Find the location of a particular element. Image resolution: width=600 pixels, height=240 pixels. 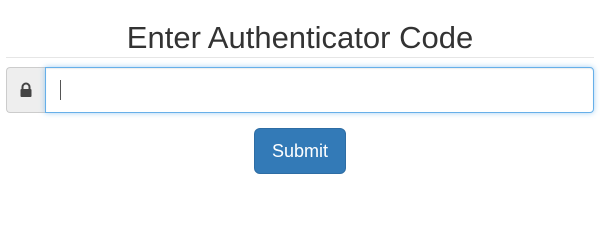

lock-icon is located at coordinates (26, 89).